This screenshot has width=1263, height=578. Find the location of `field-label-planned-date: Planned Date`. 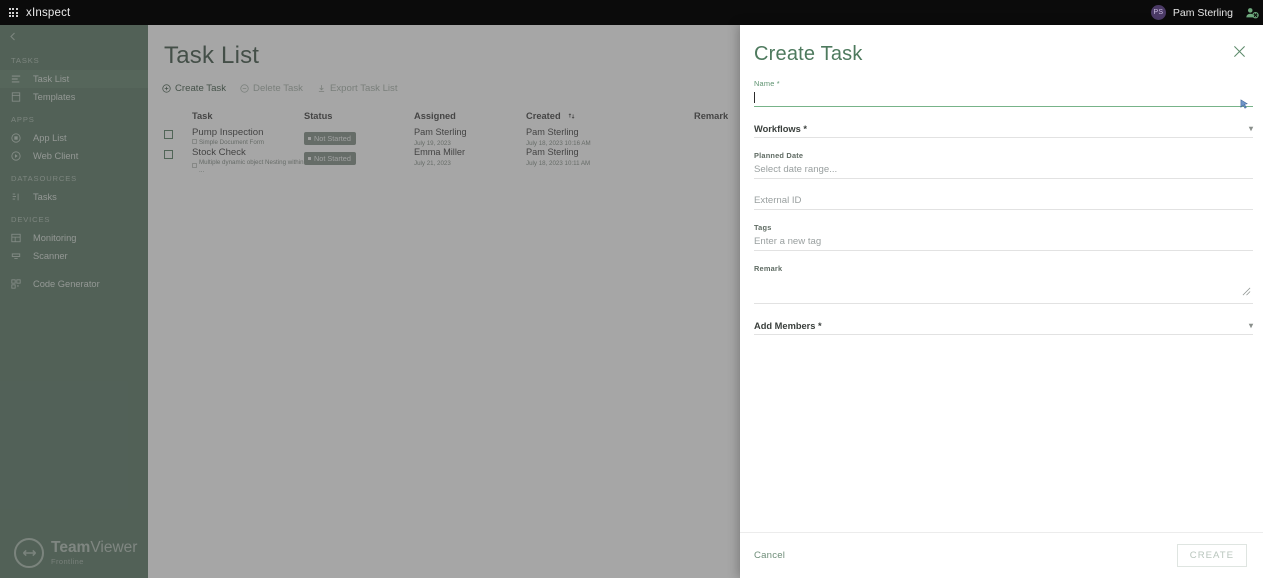

field-label-planned-date: Planned Date is located at coordinates (779, 155).